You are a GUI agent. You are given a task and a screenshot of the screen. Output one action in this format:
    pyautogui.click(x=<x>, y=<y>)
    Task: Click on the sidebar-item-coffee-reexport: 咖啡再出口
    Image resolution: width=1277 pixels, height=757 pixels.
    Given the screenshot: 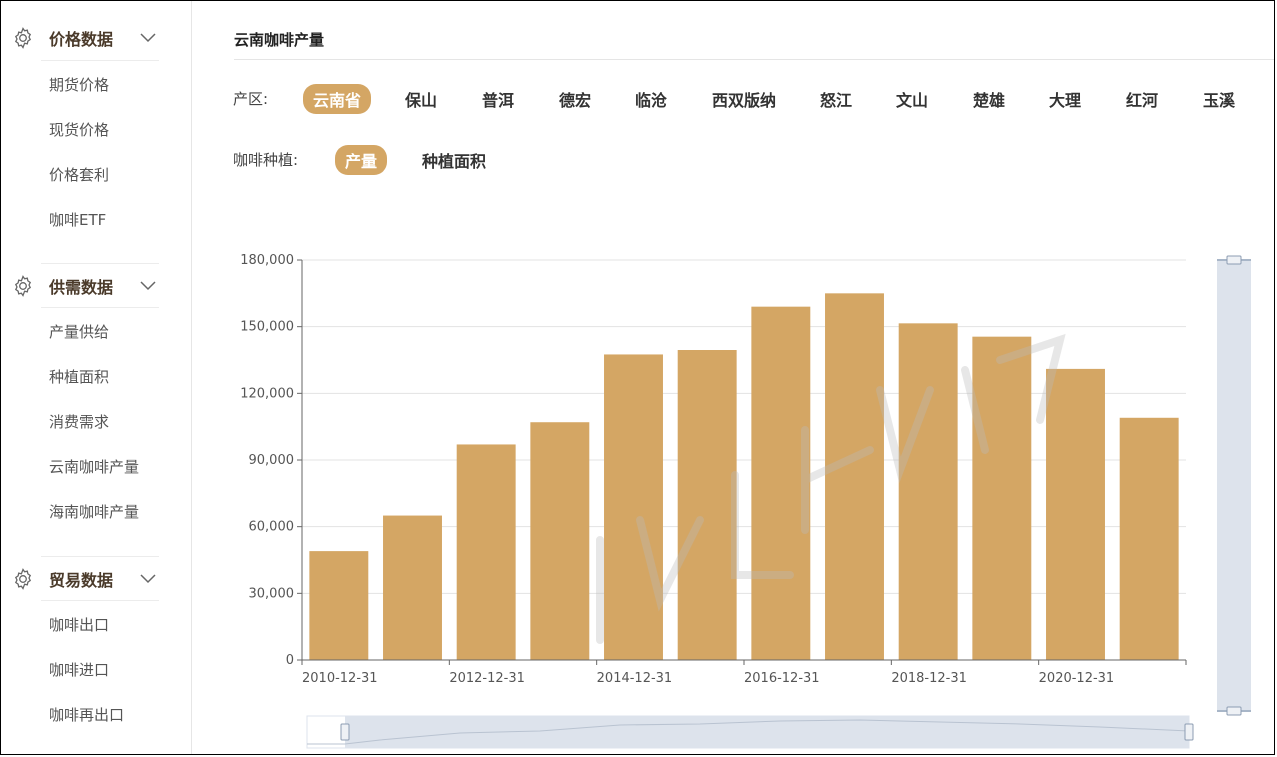 What is the action you would take?
    pyautogui.click(x=86, y=714)
    